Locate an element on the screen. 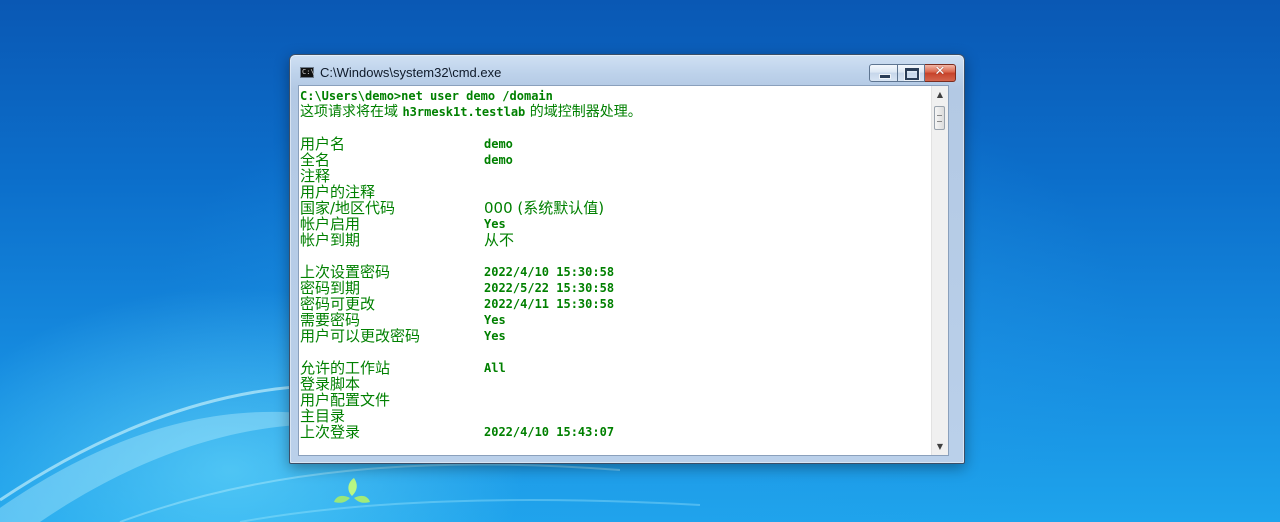  caption-buttons: ✕ is located at coordinates (912, 73).